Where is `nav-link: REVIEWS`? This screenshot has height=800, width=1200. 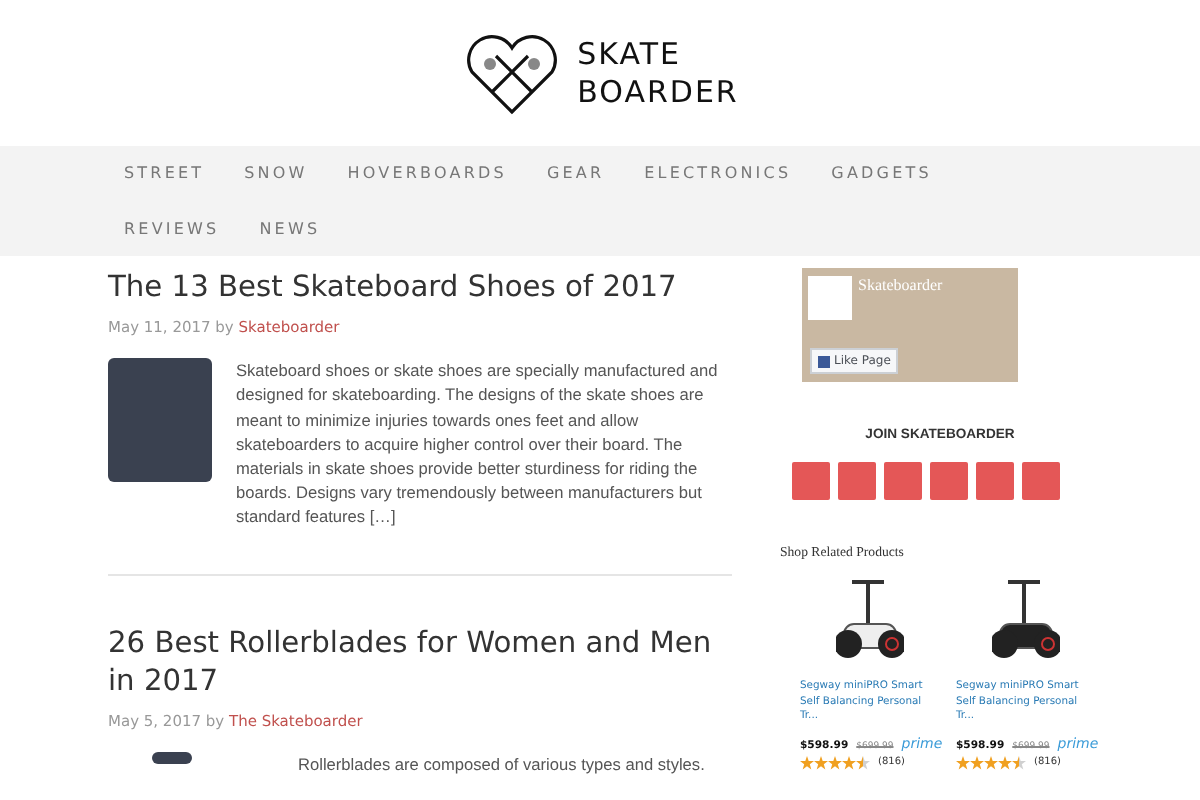 nav-link: REVIEWS is located at coordinates (172, 228).